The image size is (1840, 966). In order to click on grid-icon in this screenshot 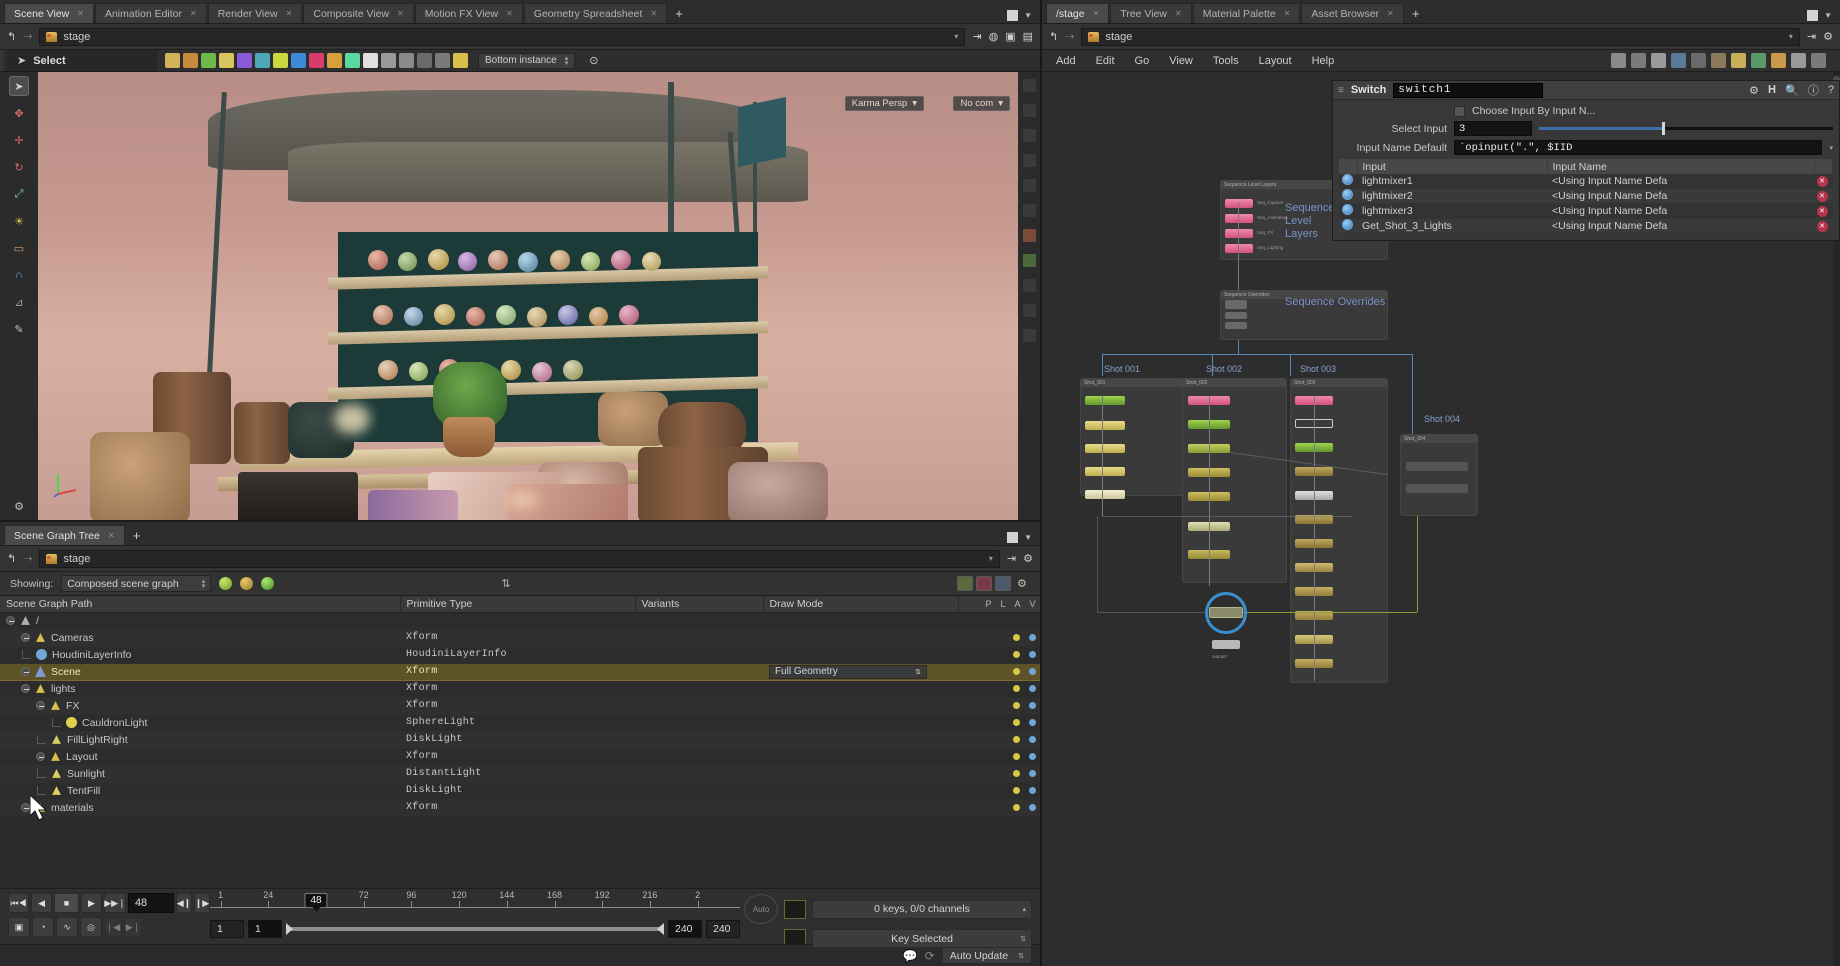, I will do `click(1698, 60)`.